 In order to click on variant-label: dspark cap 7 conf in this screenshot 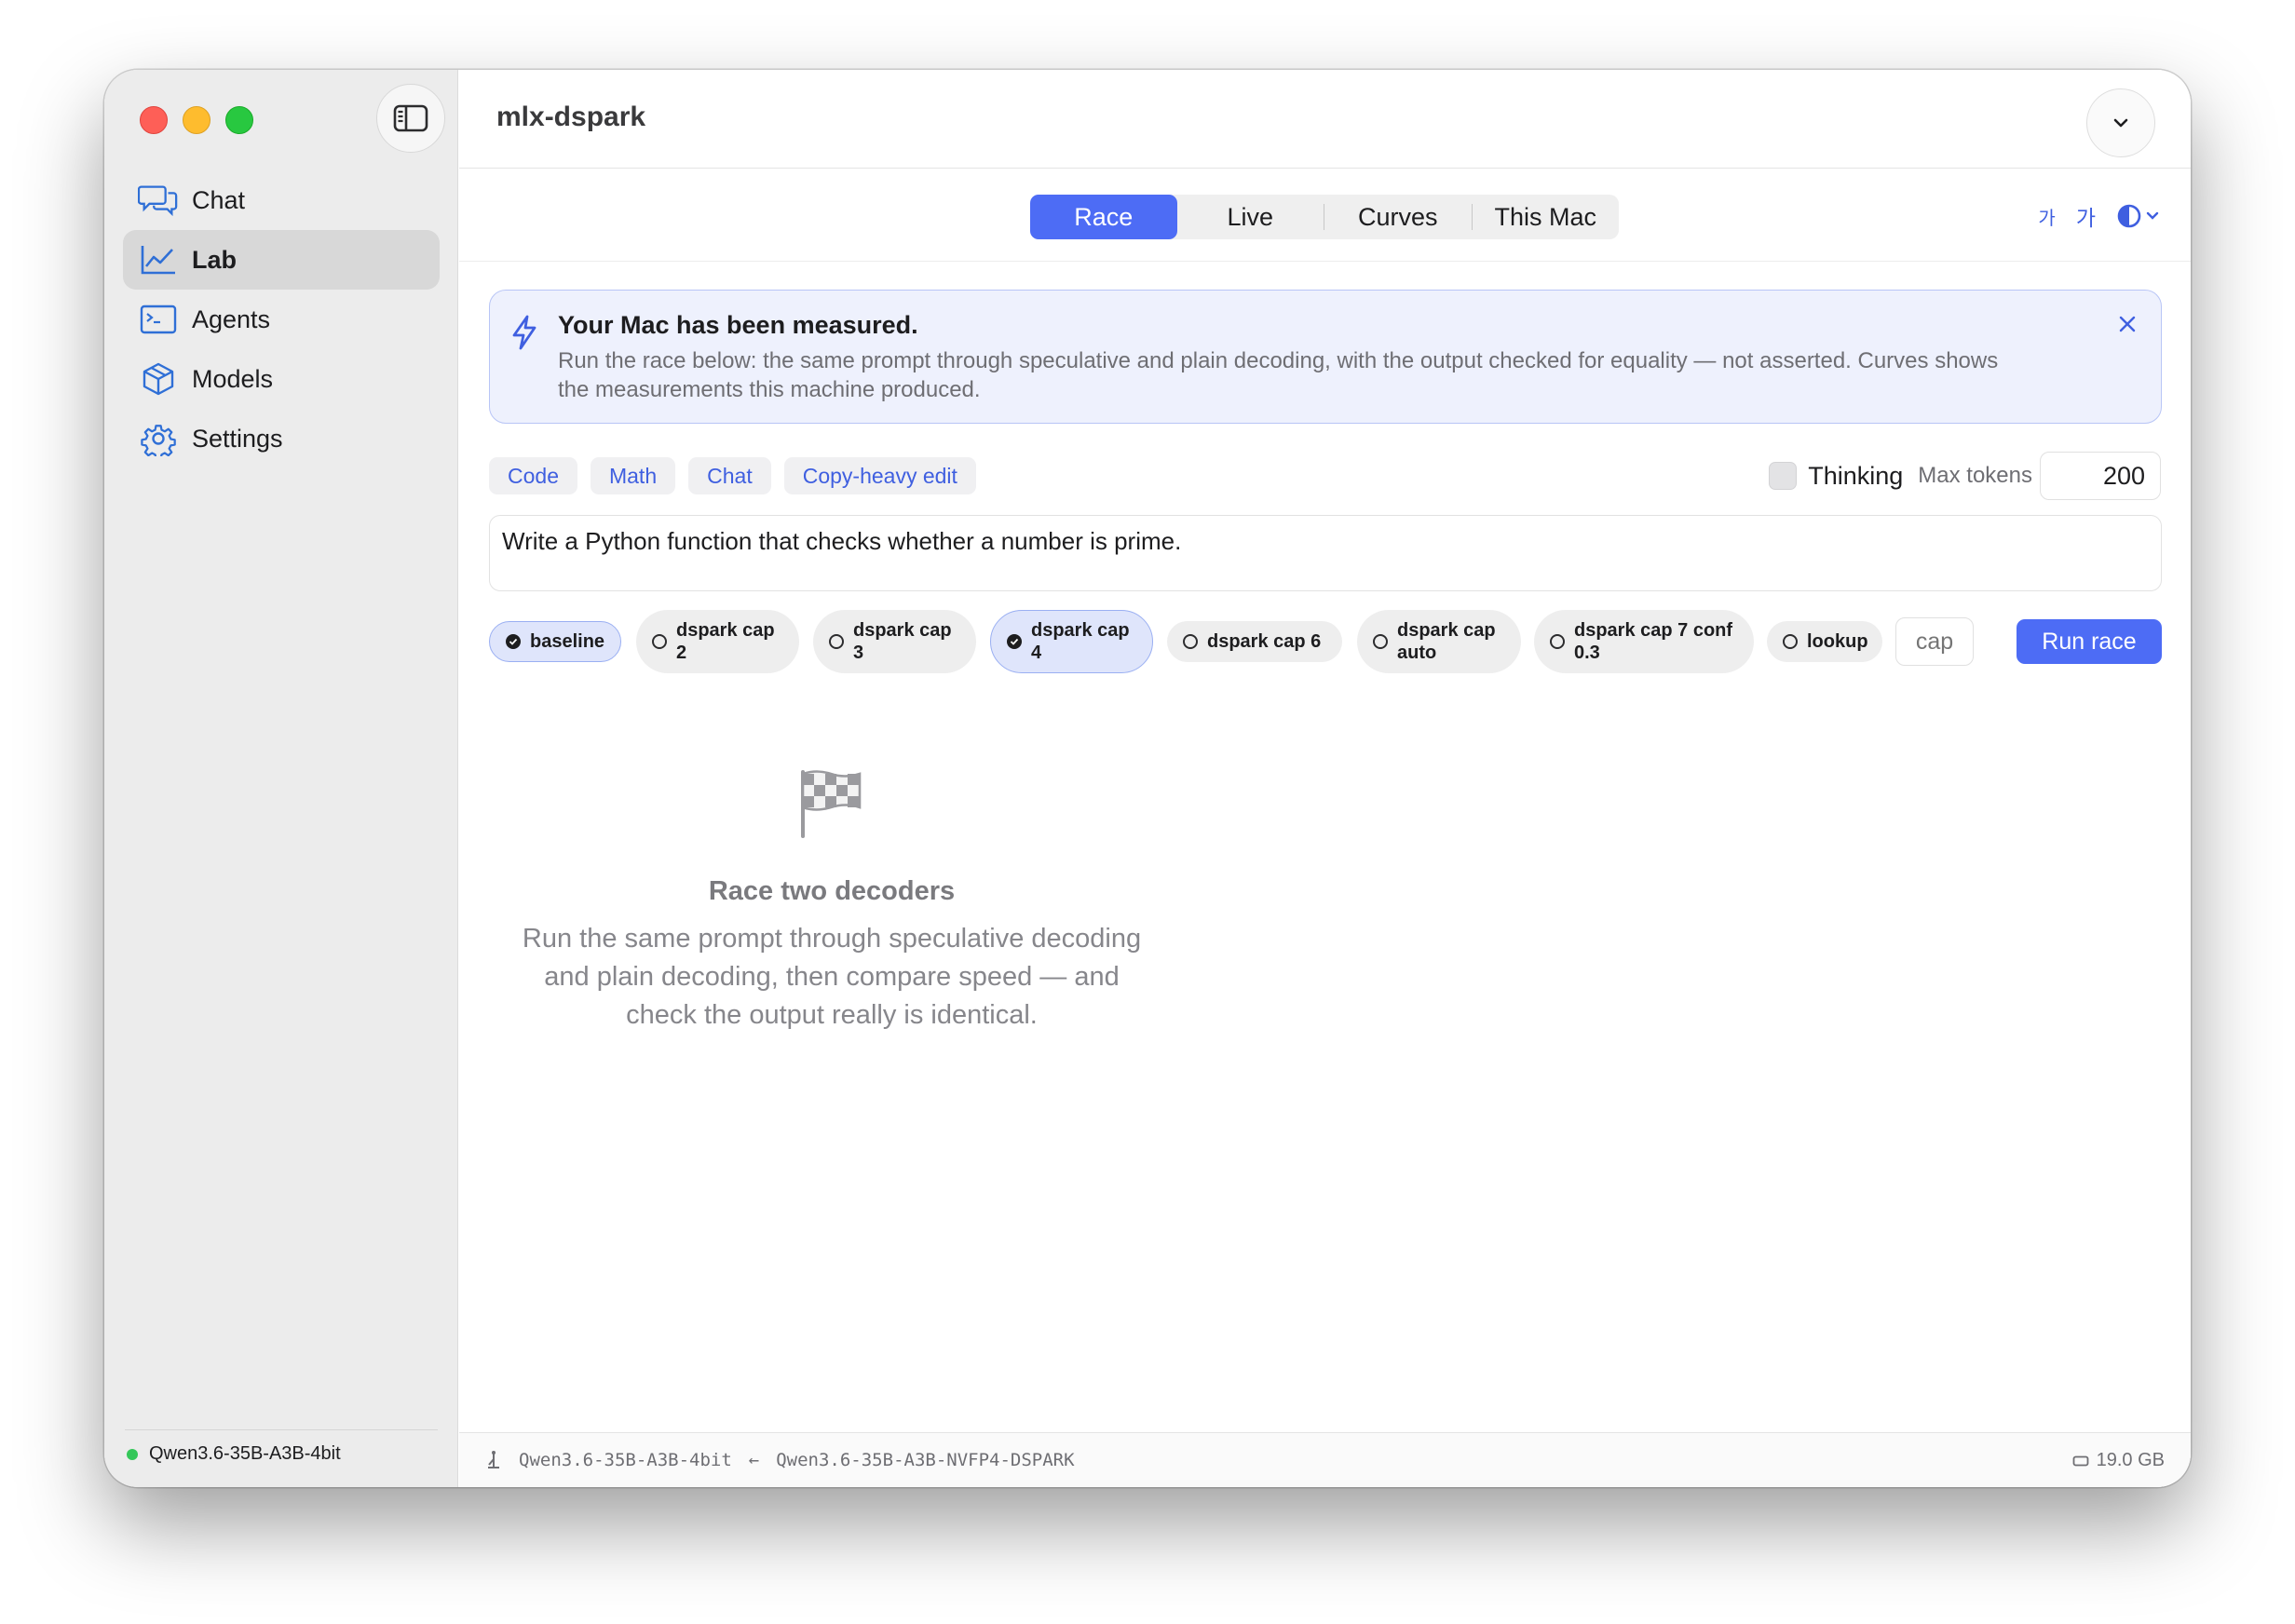, I will do `click(1653, 630)`.